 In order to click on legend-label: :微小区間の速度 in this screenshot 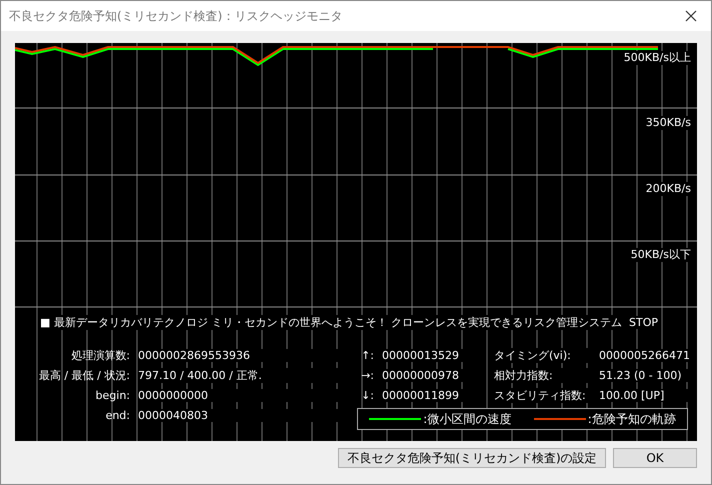, I will do `click(467, 419)`.